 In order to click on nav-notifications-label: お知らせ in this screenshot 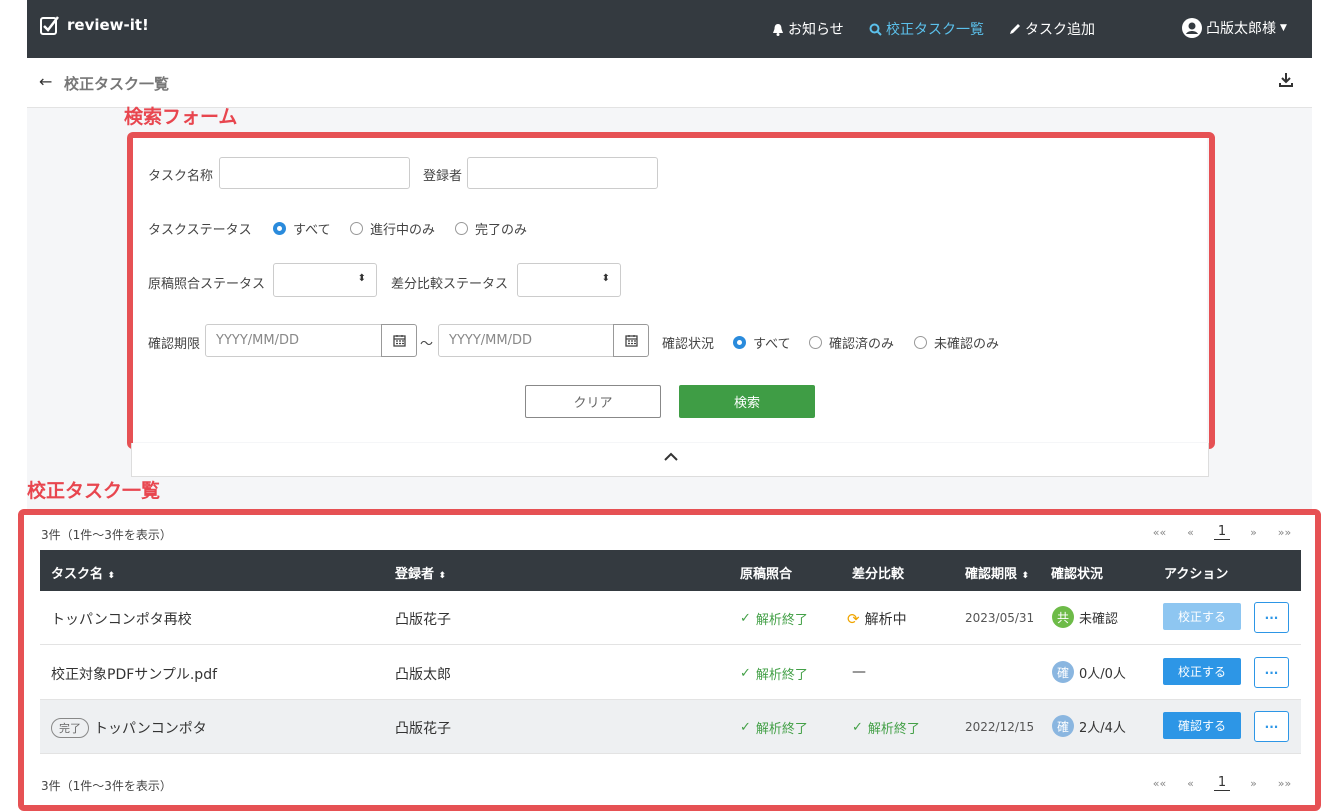, I will do `click(816, 30)`.